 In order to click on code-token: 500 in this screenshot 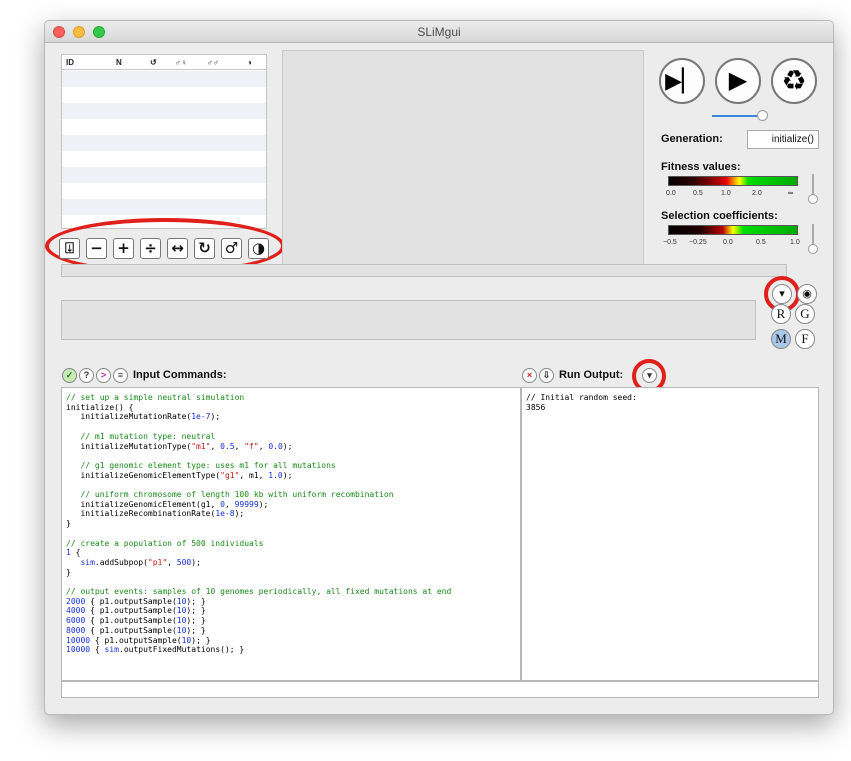, I will do `click(184, 562)`.